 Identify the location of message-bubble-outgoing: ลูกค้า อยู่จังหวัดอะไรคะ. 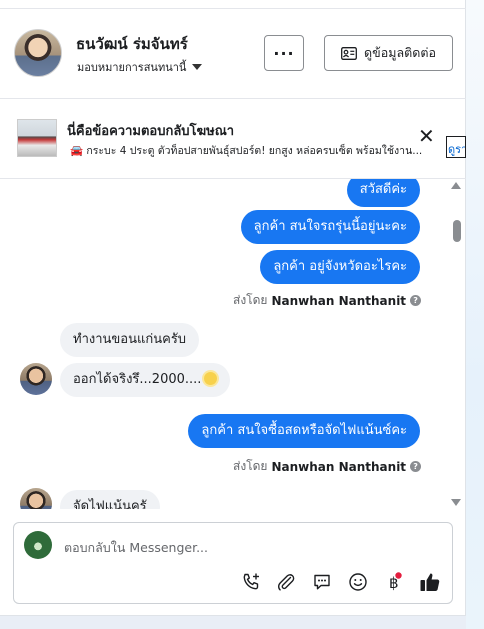
(340, 267).